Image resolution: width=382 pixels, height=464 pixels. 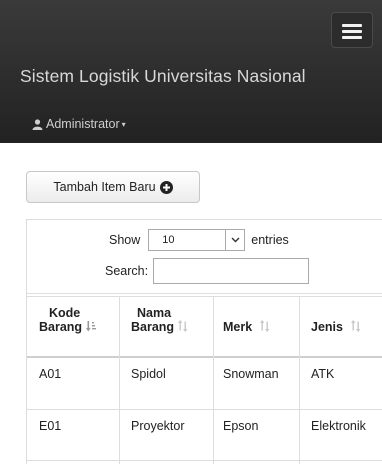 I want to click on header-label: Merk, so click(x=238, y=327).